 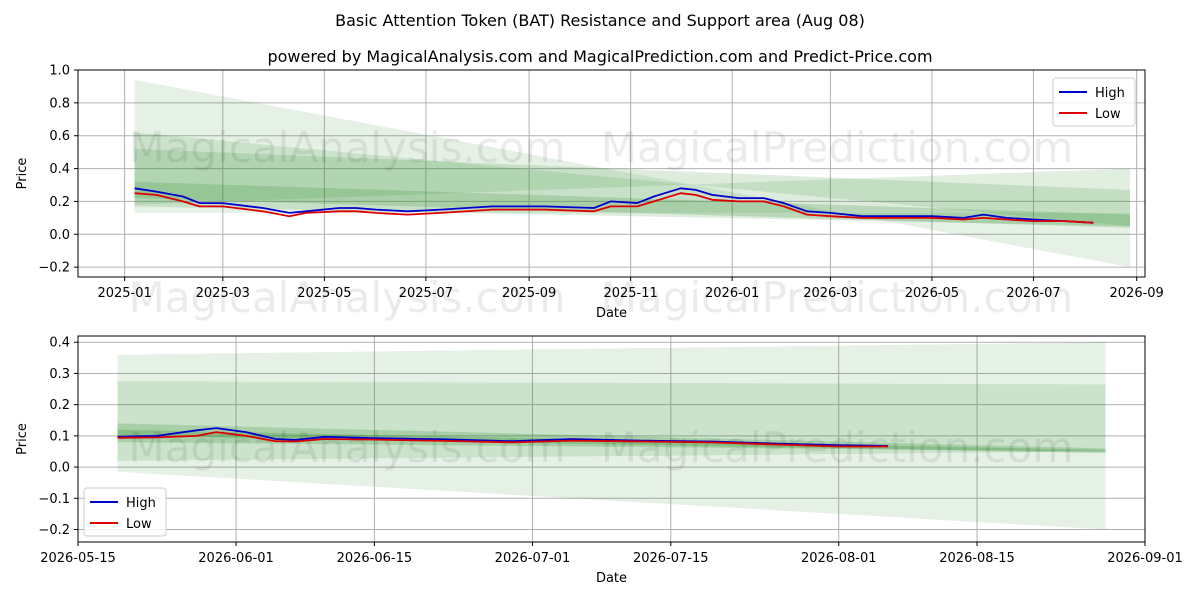 I want to click on x-tick-label: 2026-09, so click(x=1137, y=293).